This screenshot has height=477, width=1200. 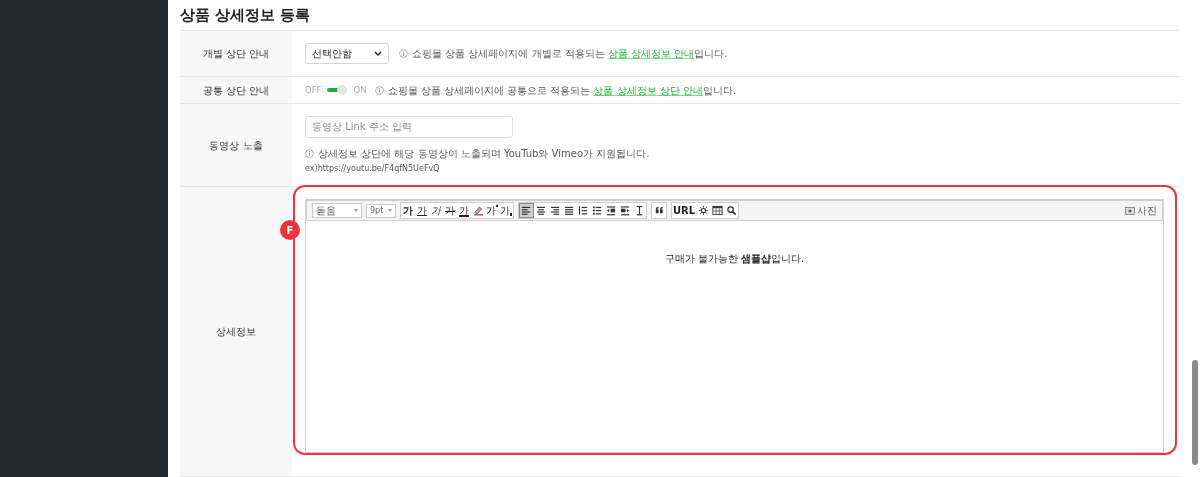 What do you see at coordinates (1130, 210) in the screenshot?
I see `image-icon` at bounding box center [1130, 210].